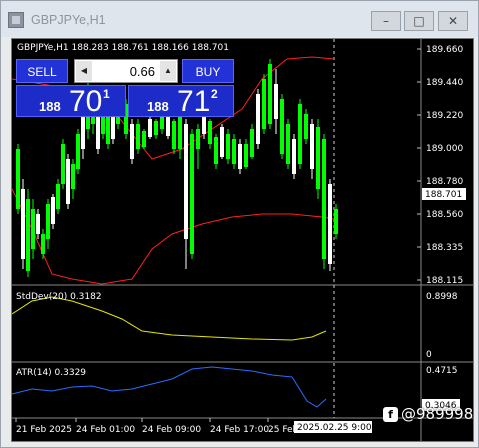 This screenshot has width=479, height=448. Describe the element at coordinates (239, 430) in the screenshot. I see `time-tick-label: 24 Feb 17:00` at that location.